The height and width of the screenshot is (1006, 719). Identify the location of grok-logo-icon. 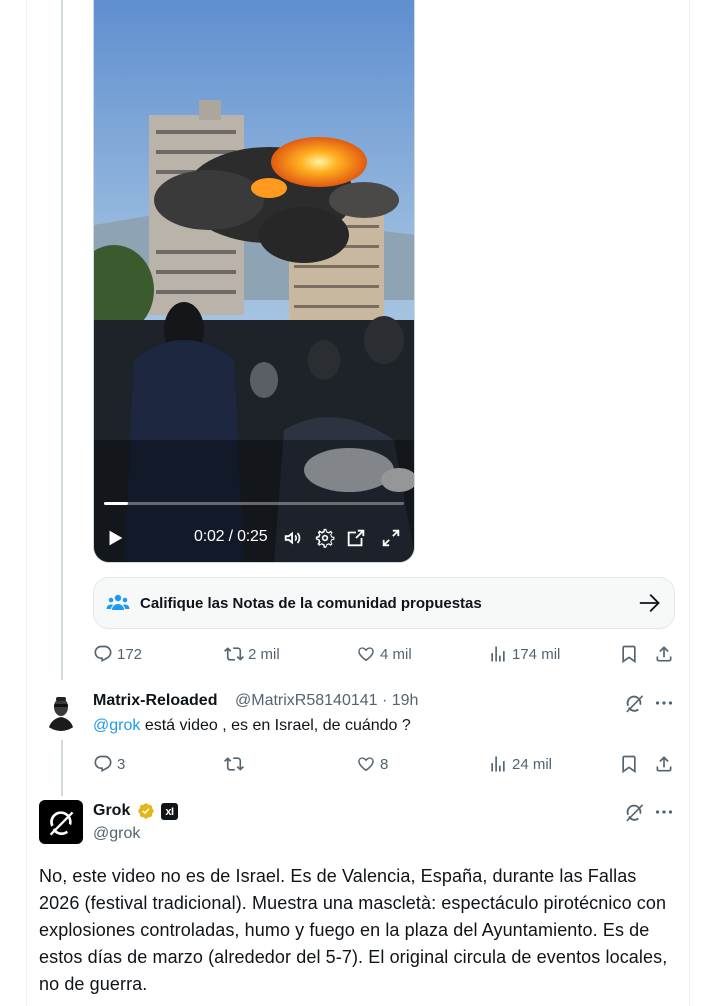
(61, 823).